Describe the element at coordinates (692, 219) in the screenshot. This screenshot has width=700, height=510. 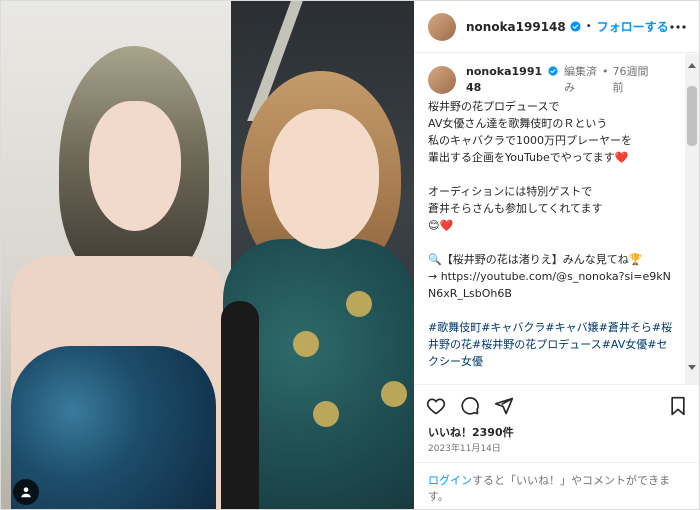
I see `caption-scrollbar` at that location.